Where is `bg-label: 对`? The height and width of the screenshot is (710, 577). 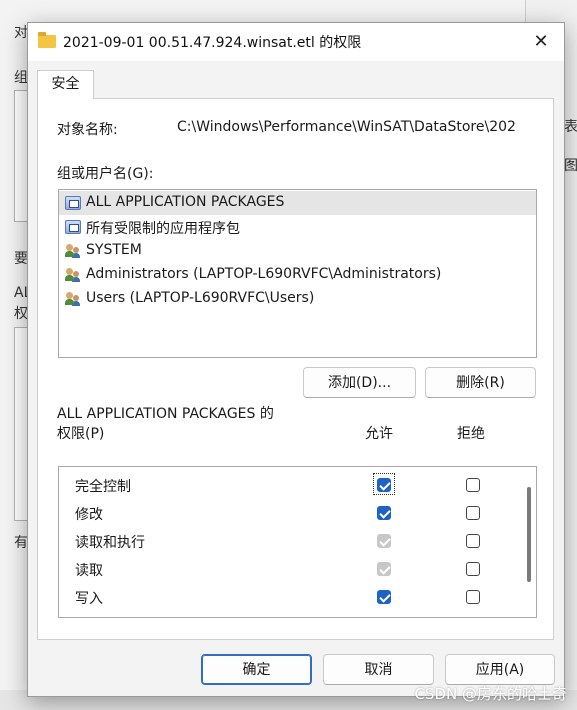
bg-label: 对 is located at coordinates (21, 33).